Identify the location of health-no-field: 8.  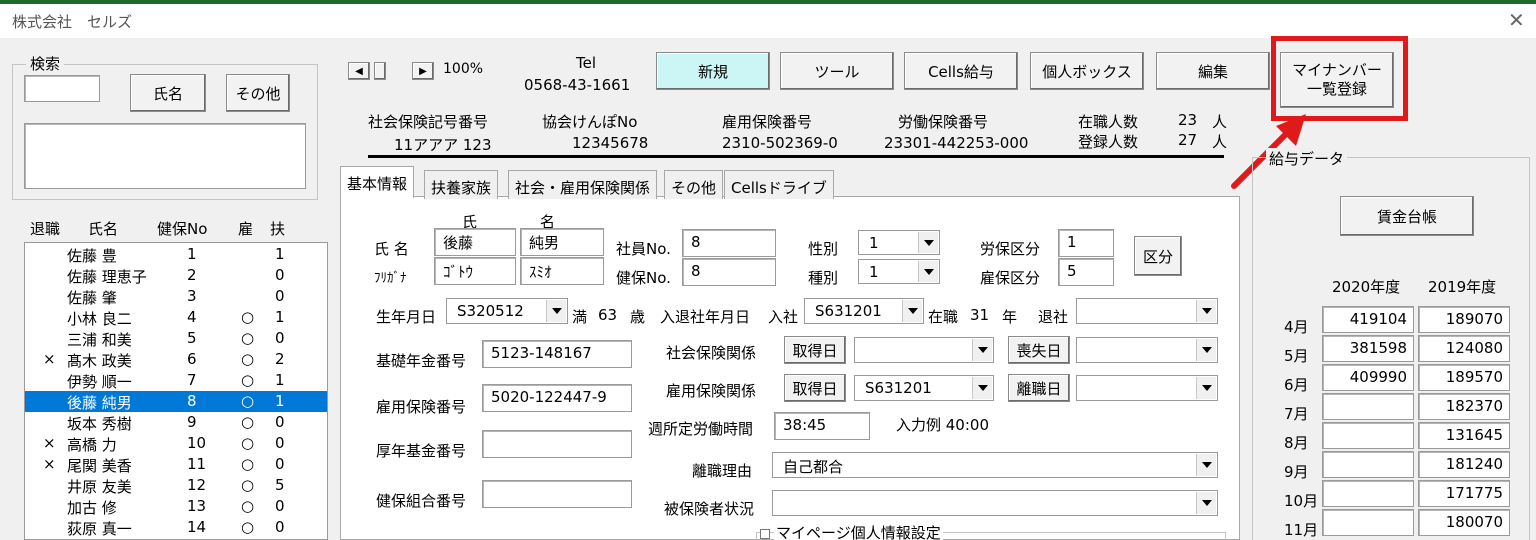
(729, 272).